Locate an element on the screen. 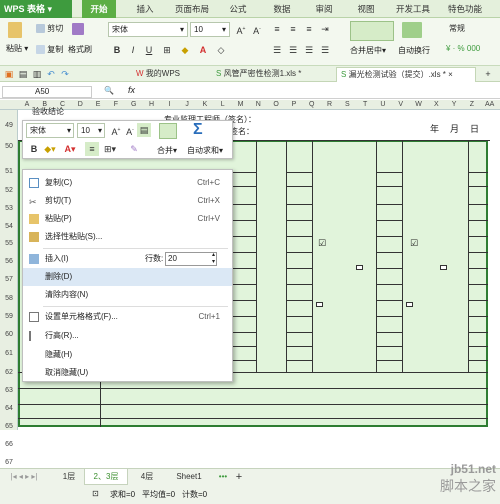 The image size is (500, 504). row-header: 57 is located at coordinates (9, 279).